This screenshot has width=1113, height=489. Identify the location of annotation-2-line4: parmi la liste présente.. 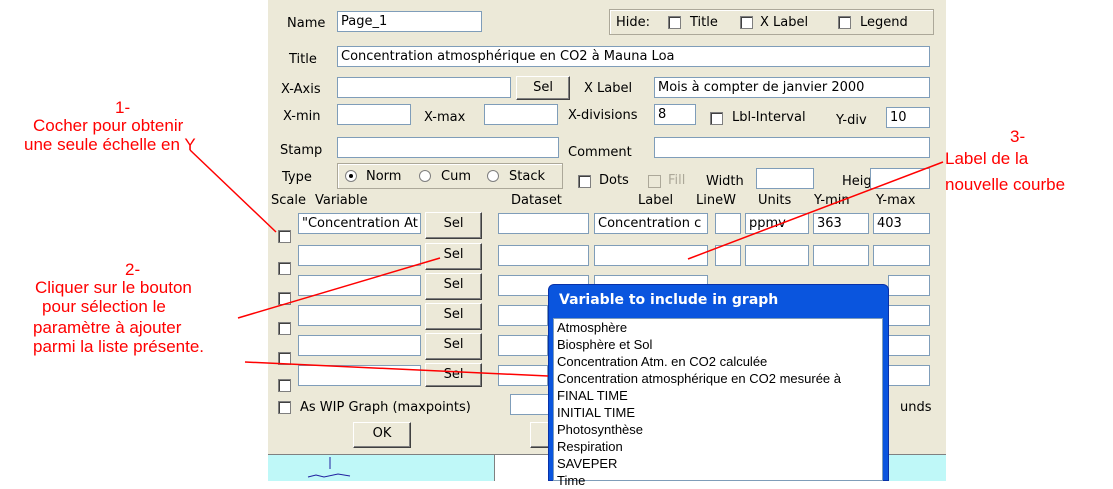
(119, 346).